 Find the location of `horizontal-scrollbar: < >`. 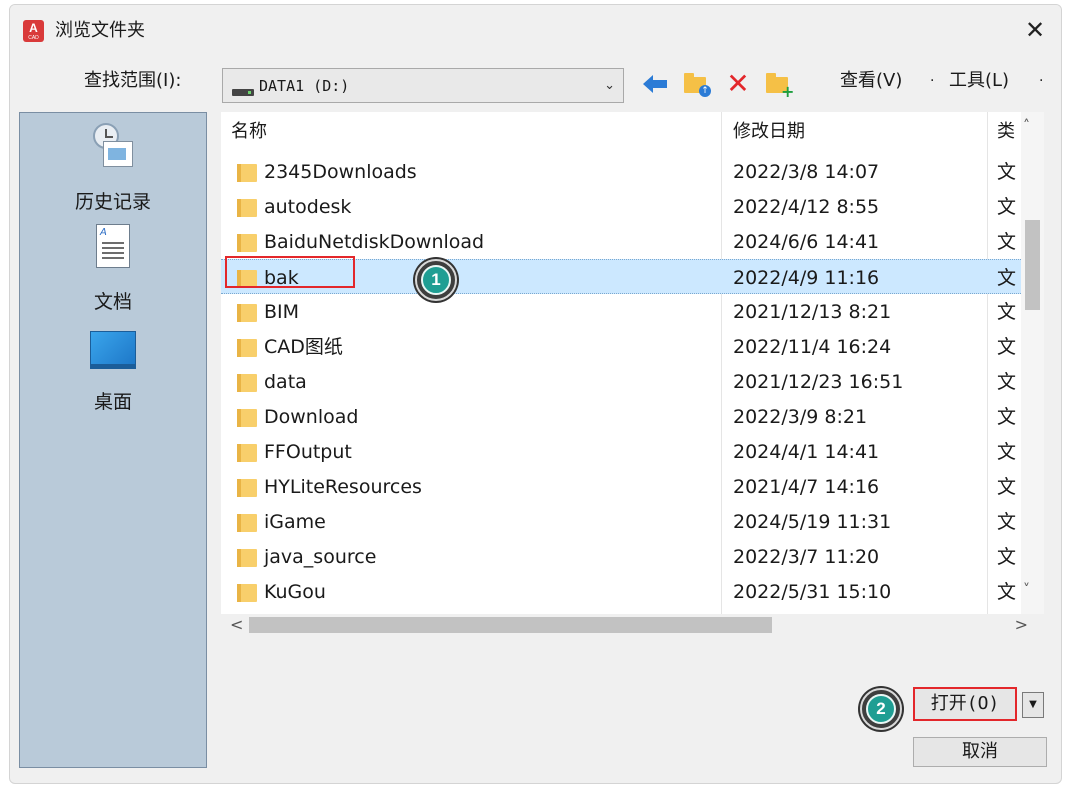

horizontal-scrollbar: < > is located at coordinates (632, 625).